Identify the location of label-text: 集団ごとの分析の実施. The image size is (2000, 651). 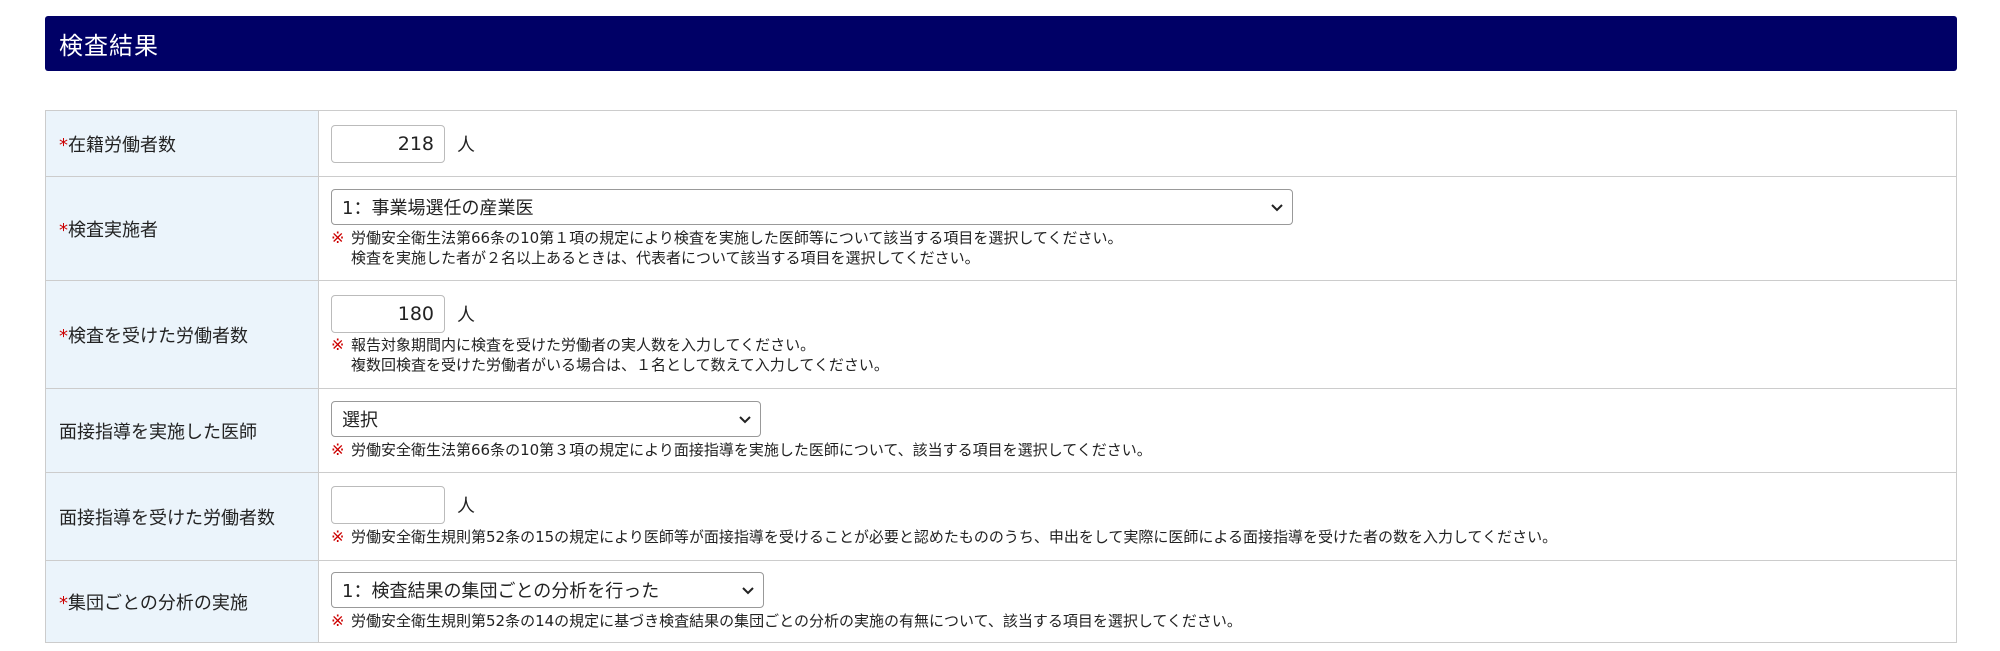
(158, 603).